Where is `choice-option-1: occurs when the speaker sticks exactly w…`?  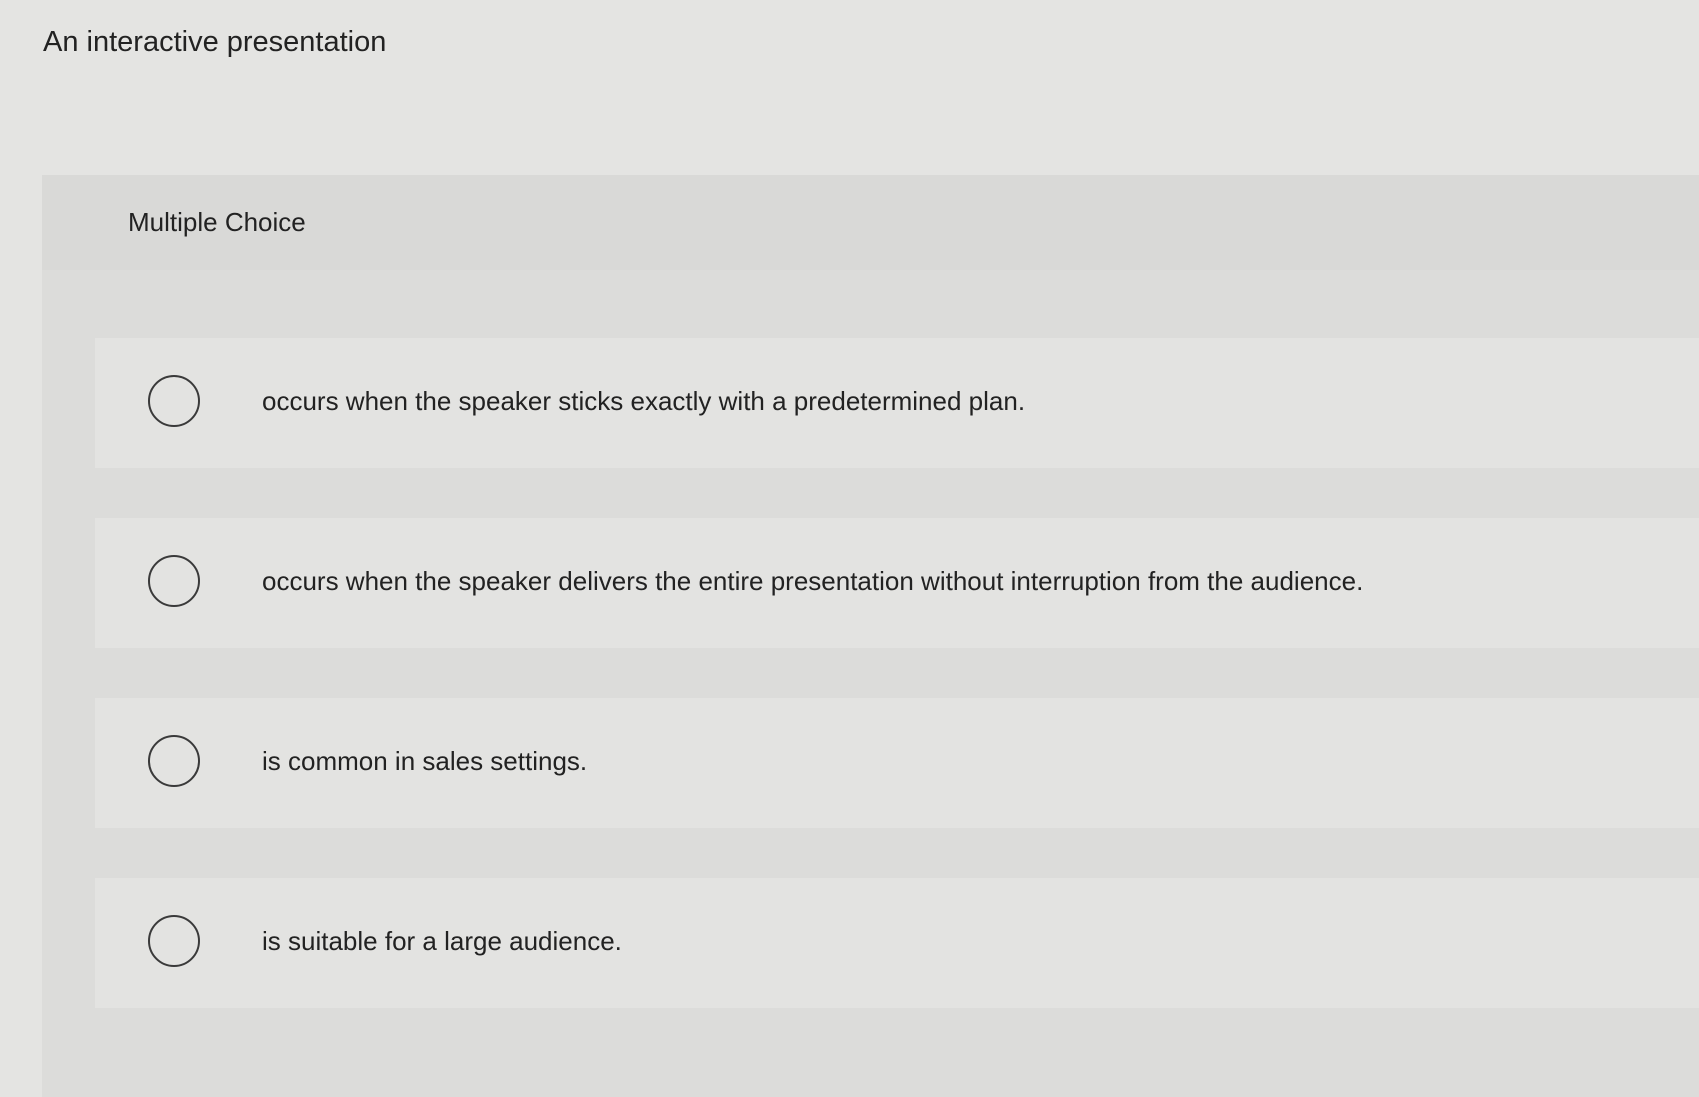 choice-option-1: occurs when the speaker sticks exactly w… is located at coordinates (897, 403).